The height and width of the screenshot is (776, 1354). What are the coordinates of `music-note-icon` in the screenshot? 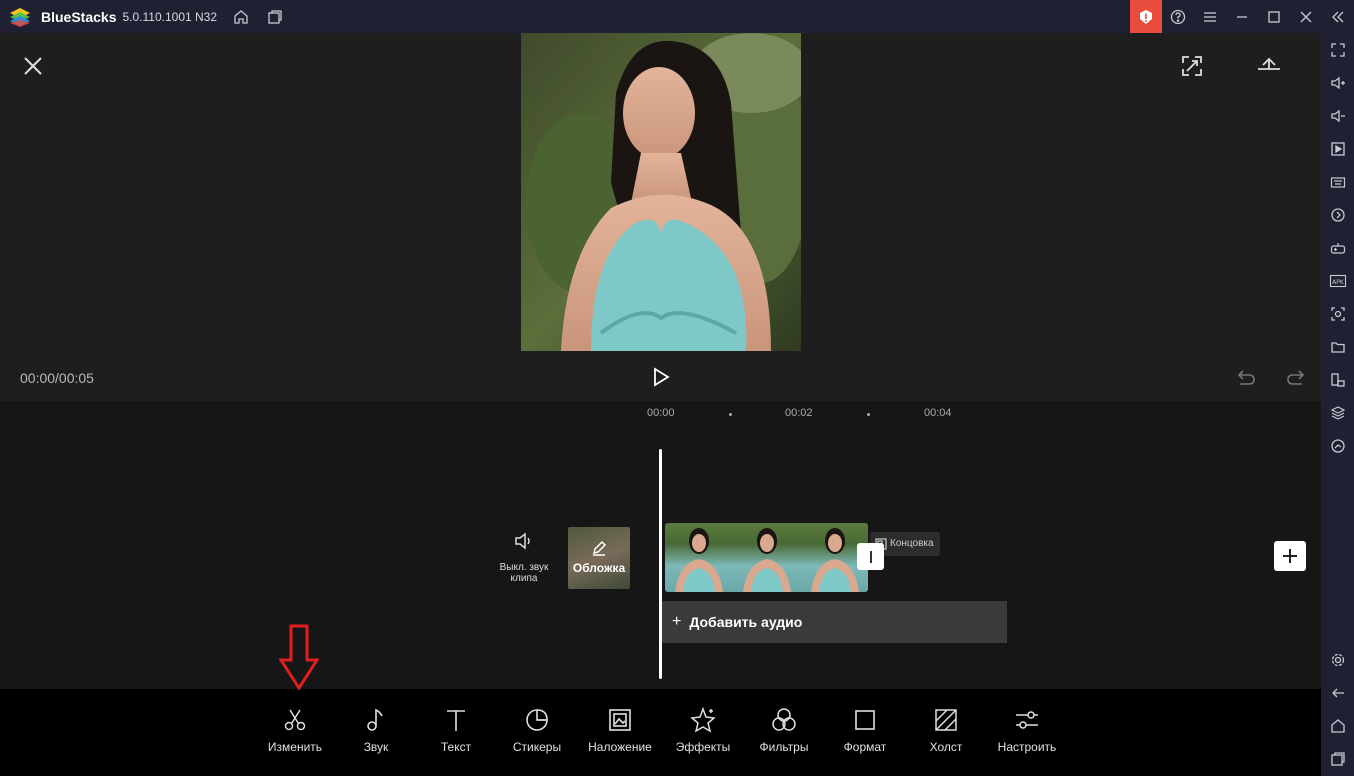 It's located at (375, 719).